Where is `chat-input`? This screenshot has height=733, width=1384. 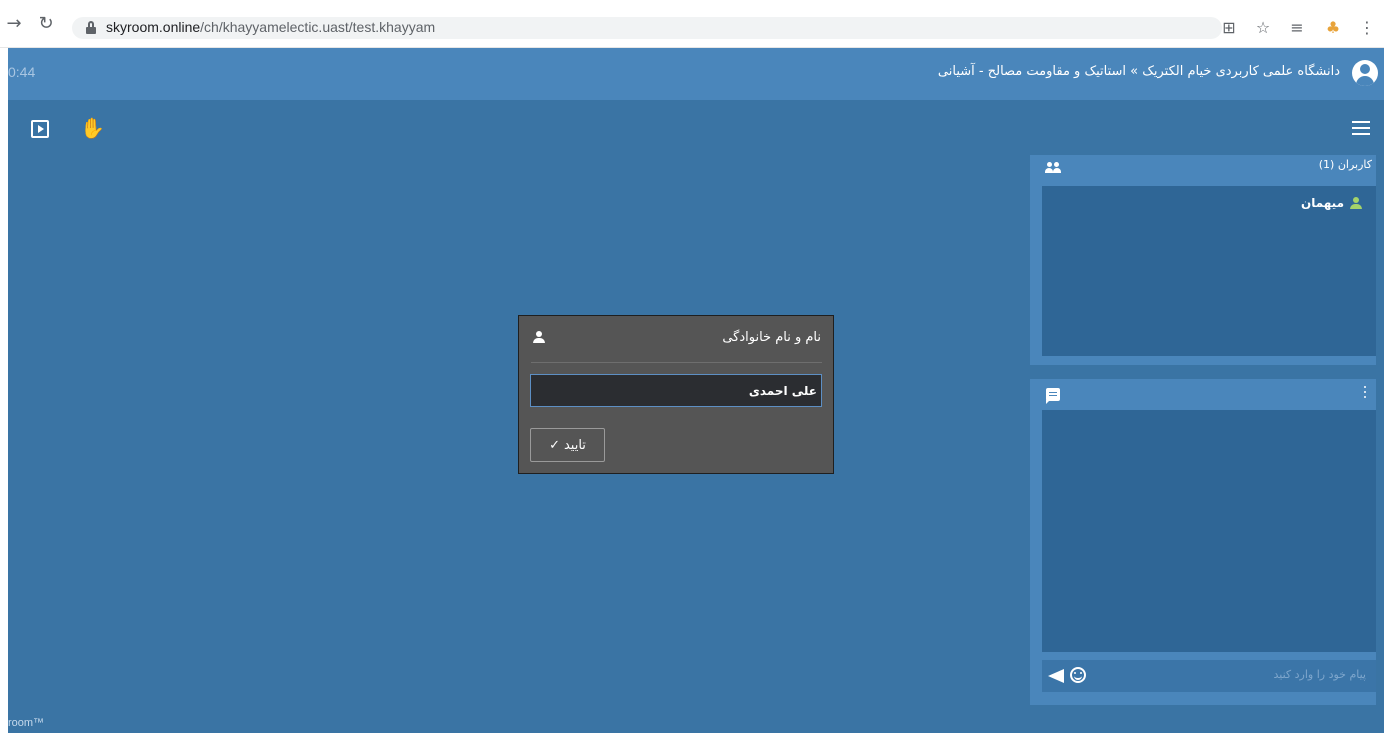 chat-input is located at coordinates (1266, 674).